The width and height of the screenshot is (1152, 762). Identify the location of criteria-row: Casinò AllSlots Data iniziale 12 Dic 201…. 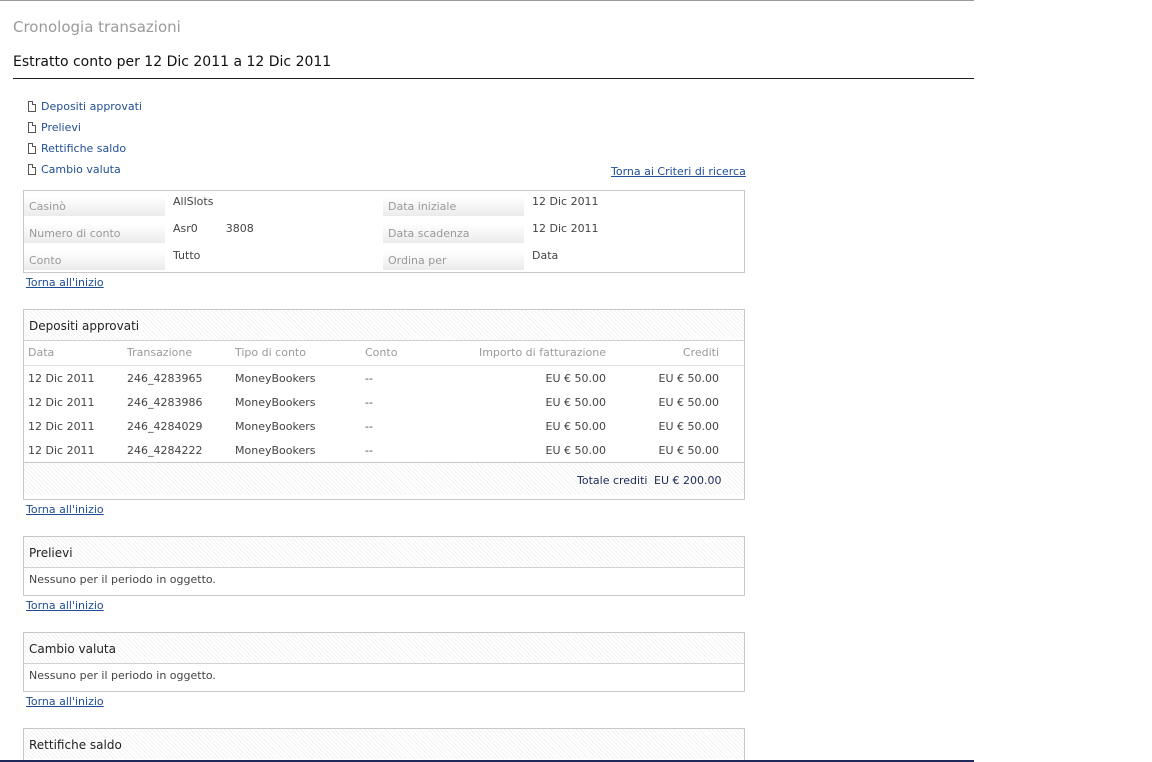
(384, 204).